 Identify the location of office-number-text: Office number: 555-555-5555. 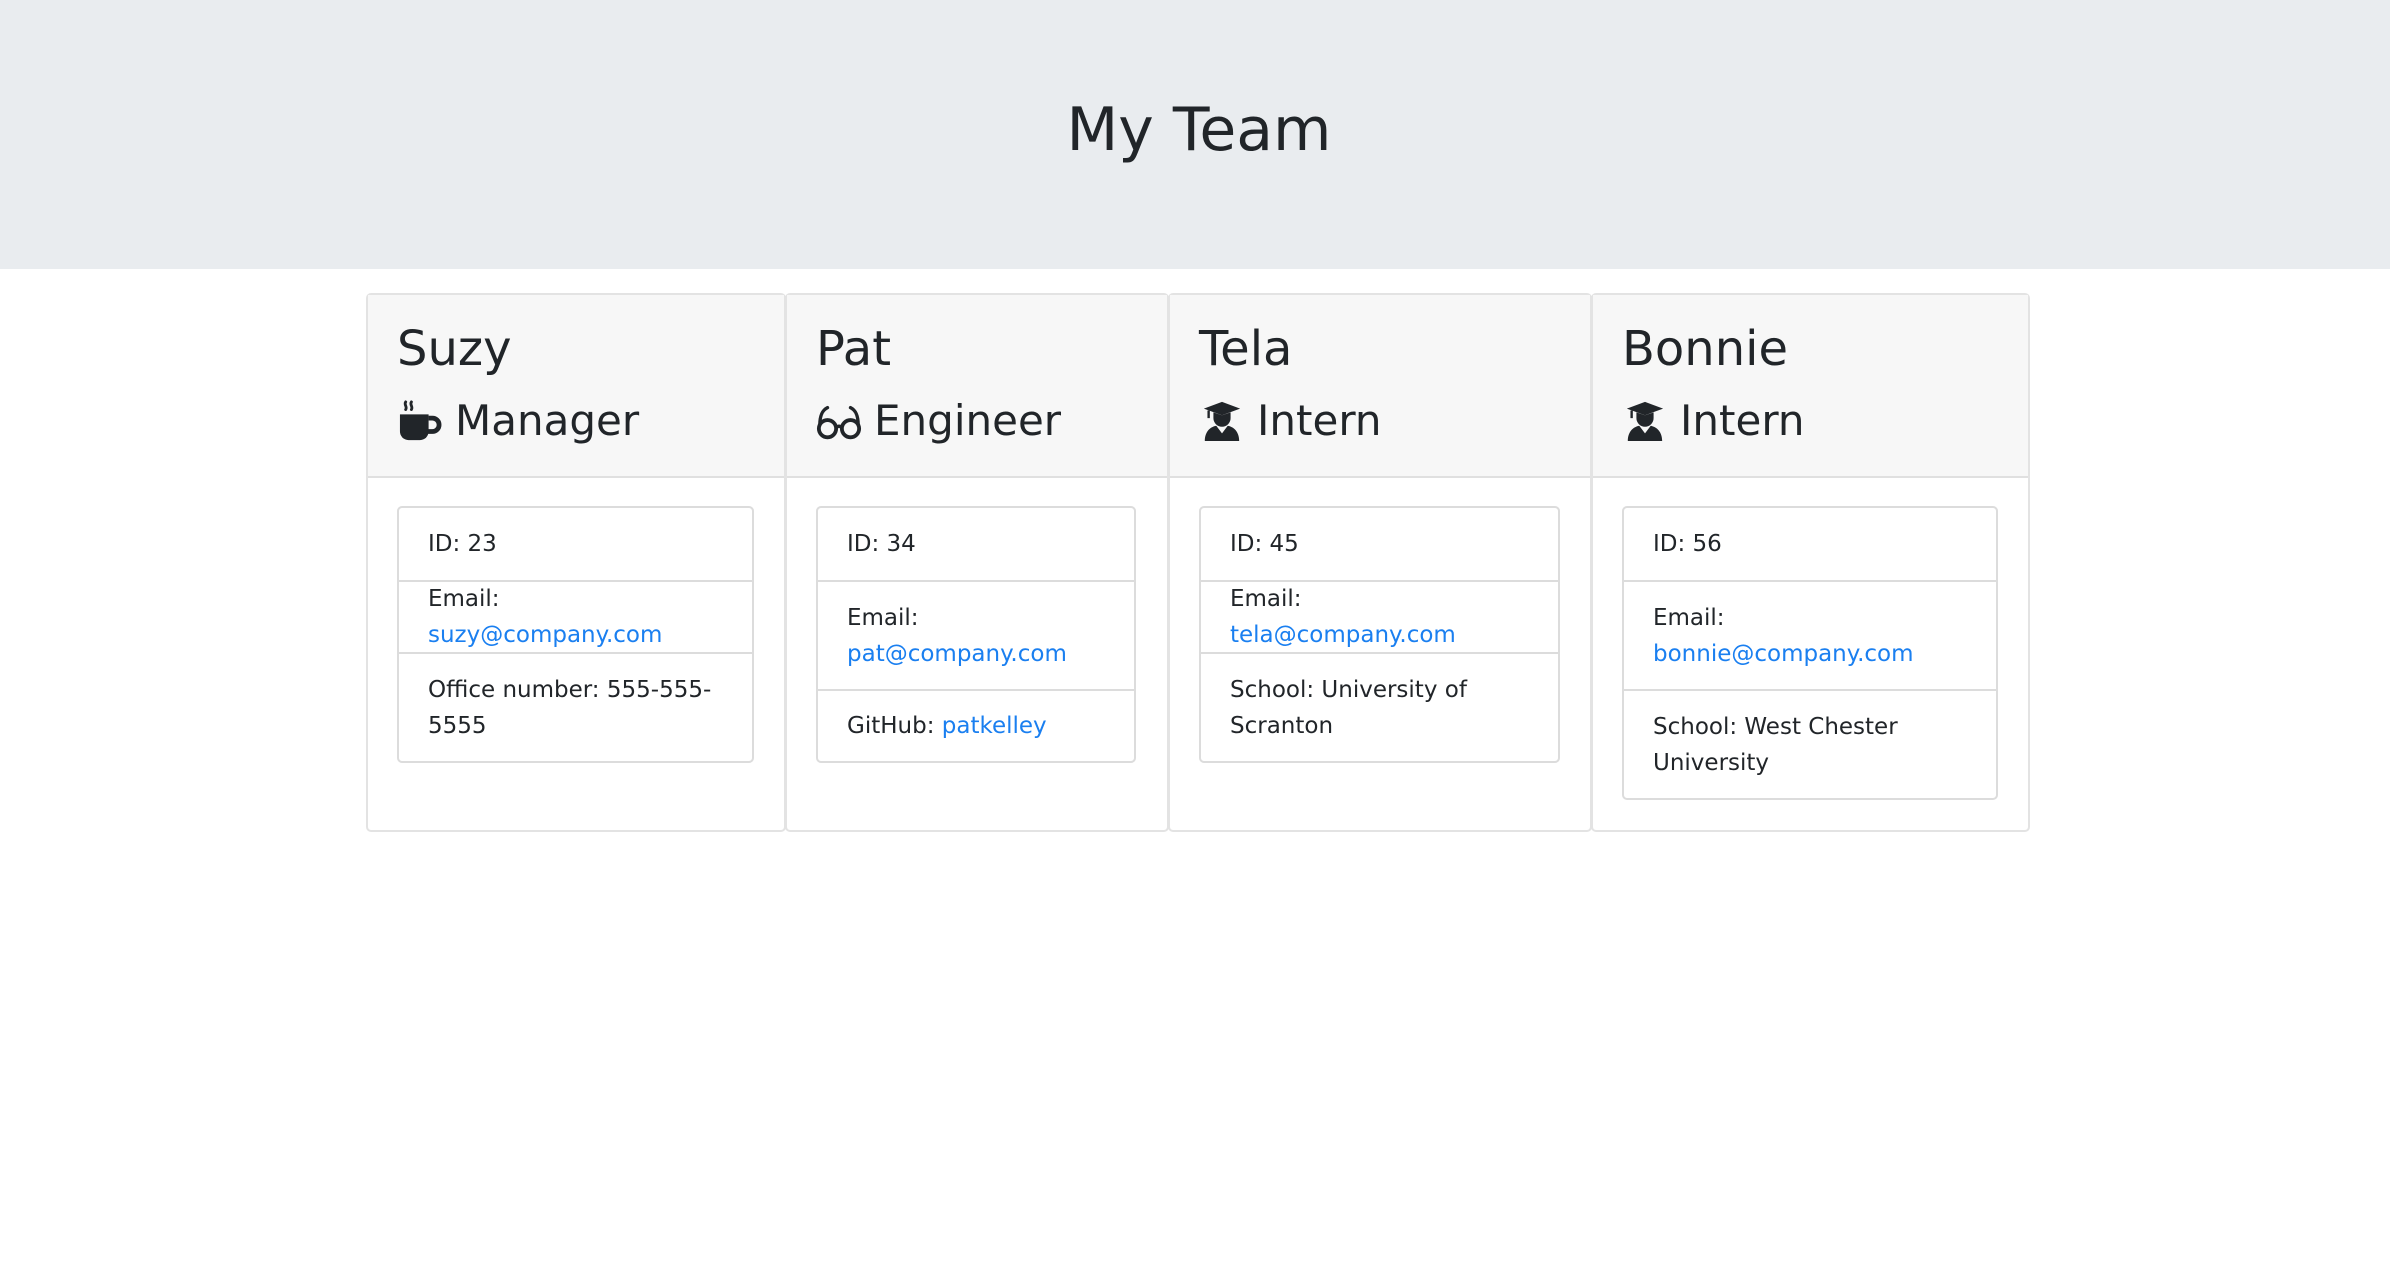
(570, 707).